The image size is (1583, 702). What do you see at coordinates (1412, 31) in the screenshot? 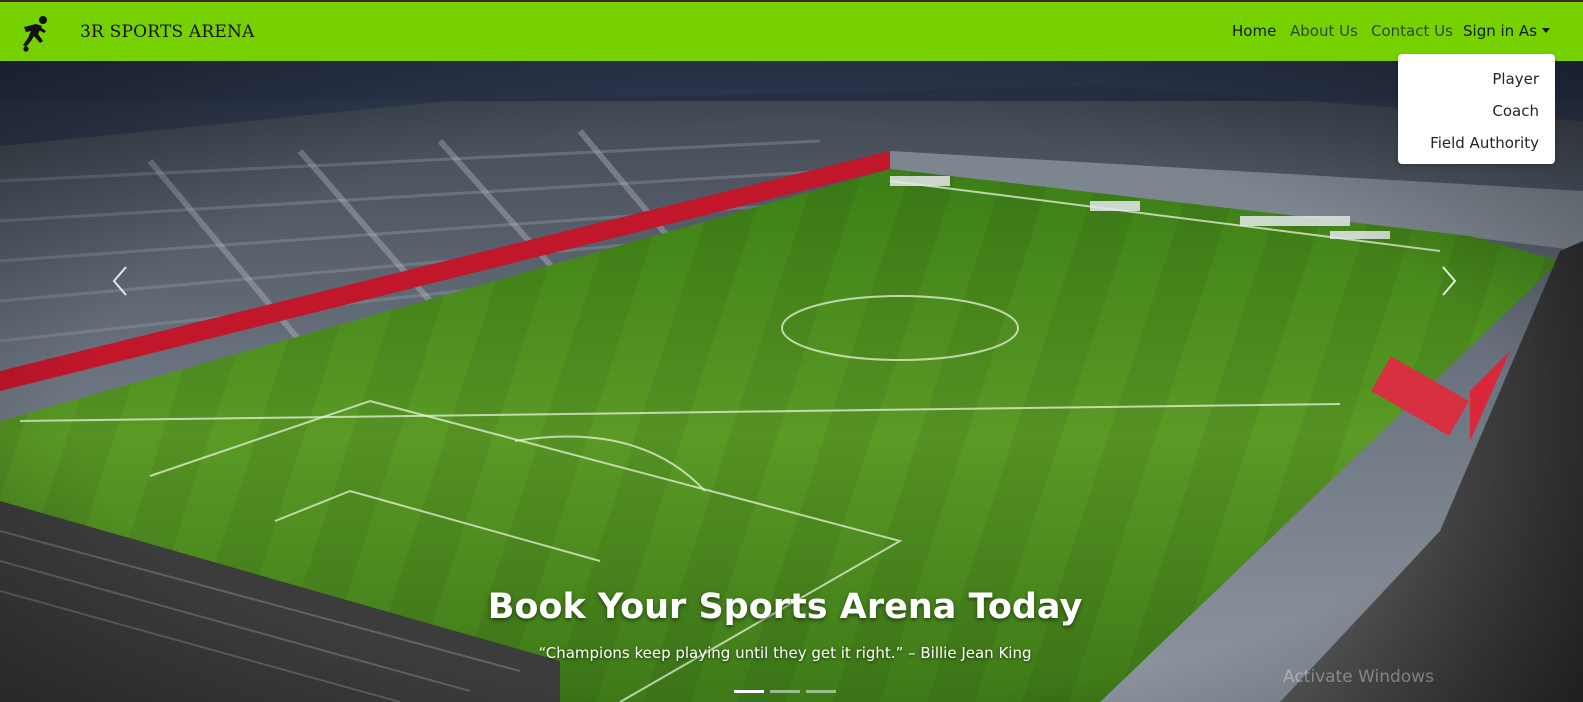
I see `nav-contact-link: Contact Us` at bounding box center [1412, 31].